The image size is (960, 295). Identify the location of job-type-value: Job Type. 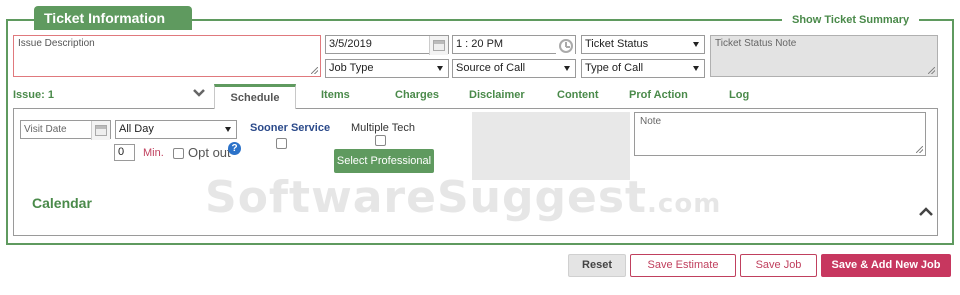
(351, 68).